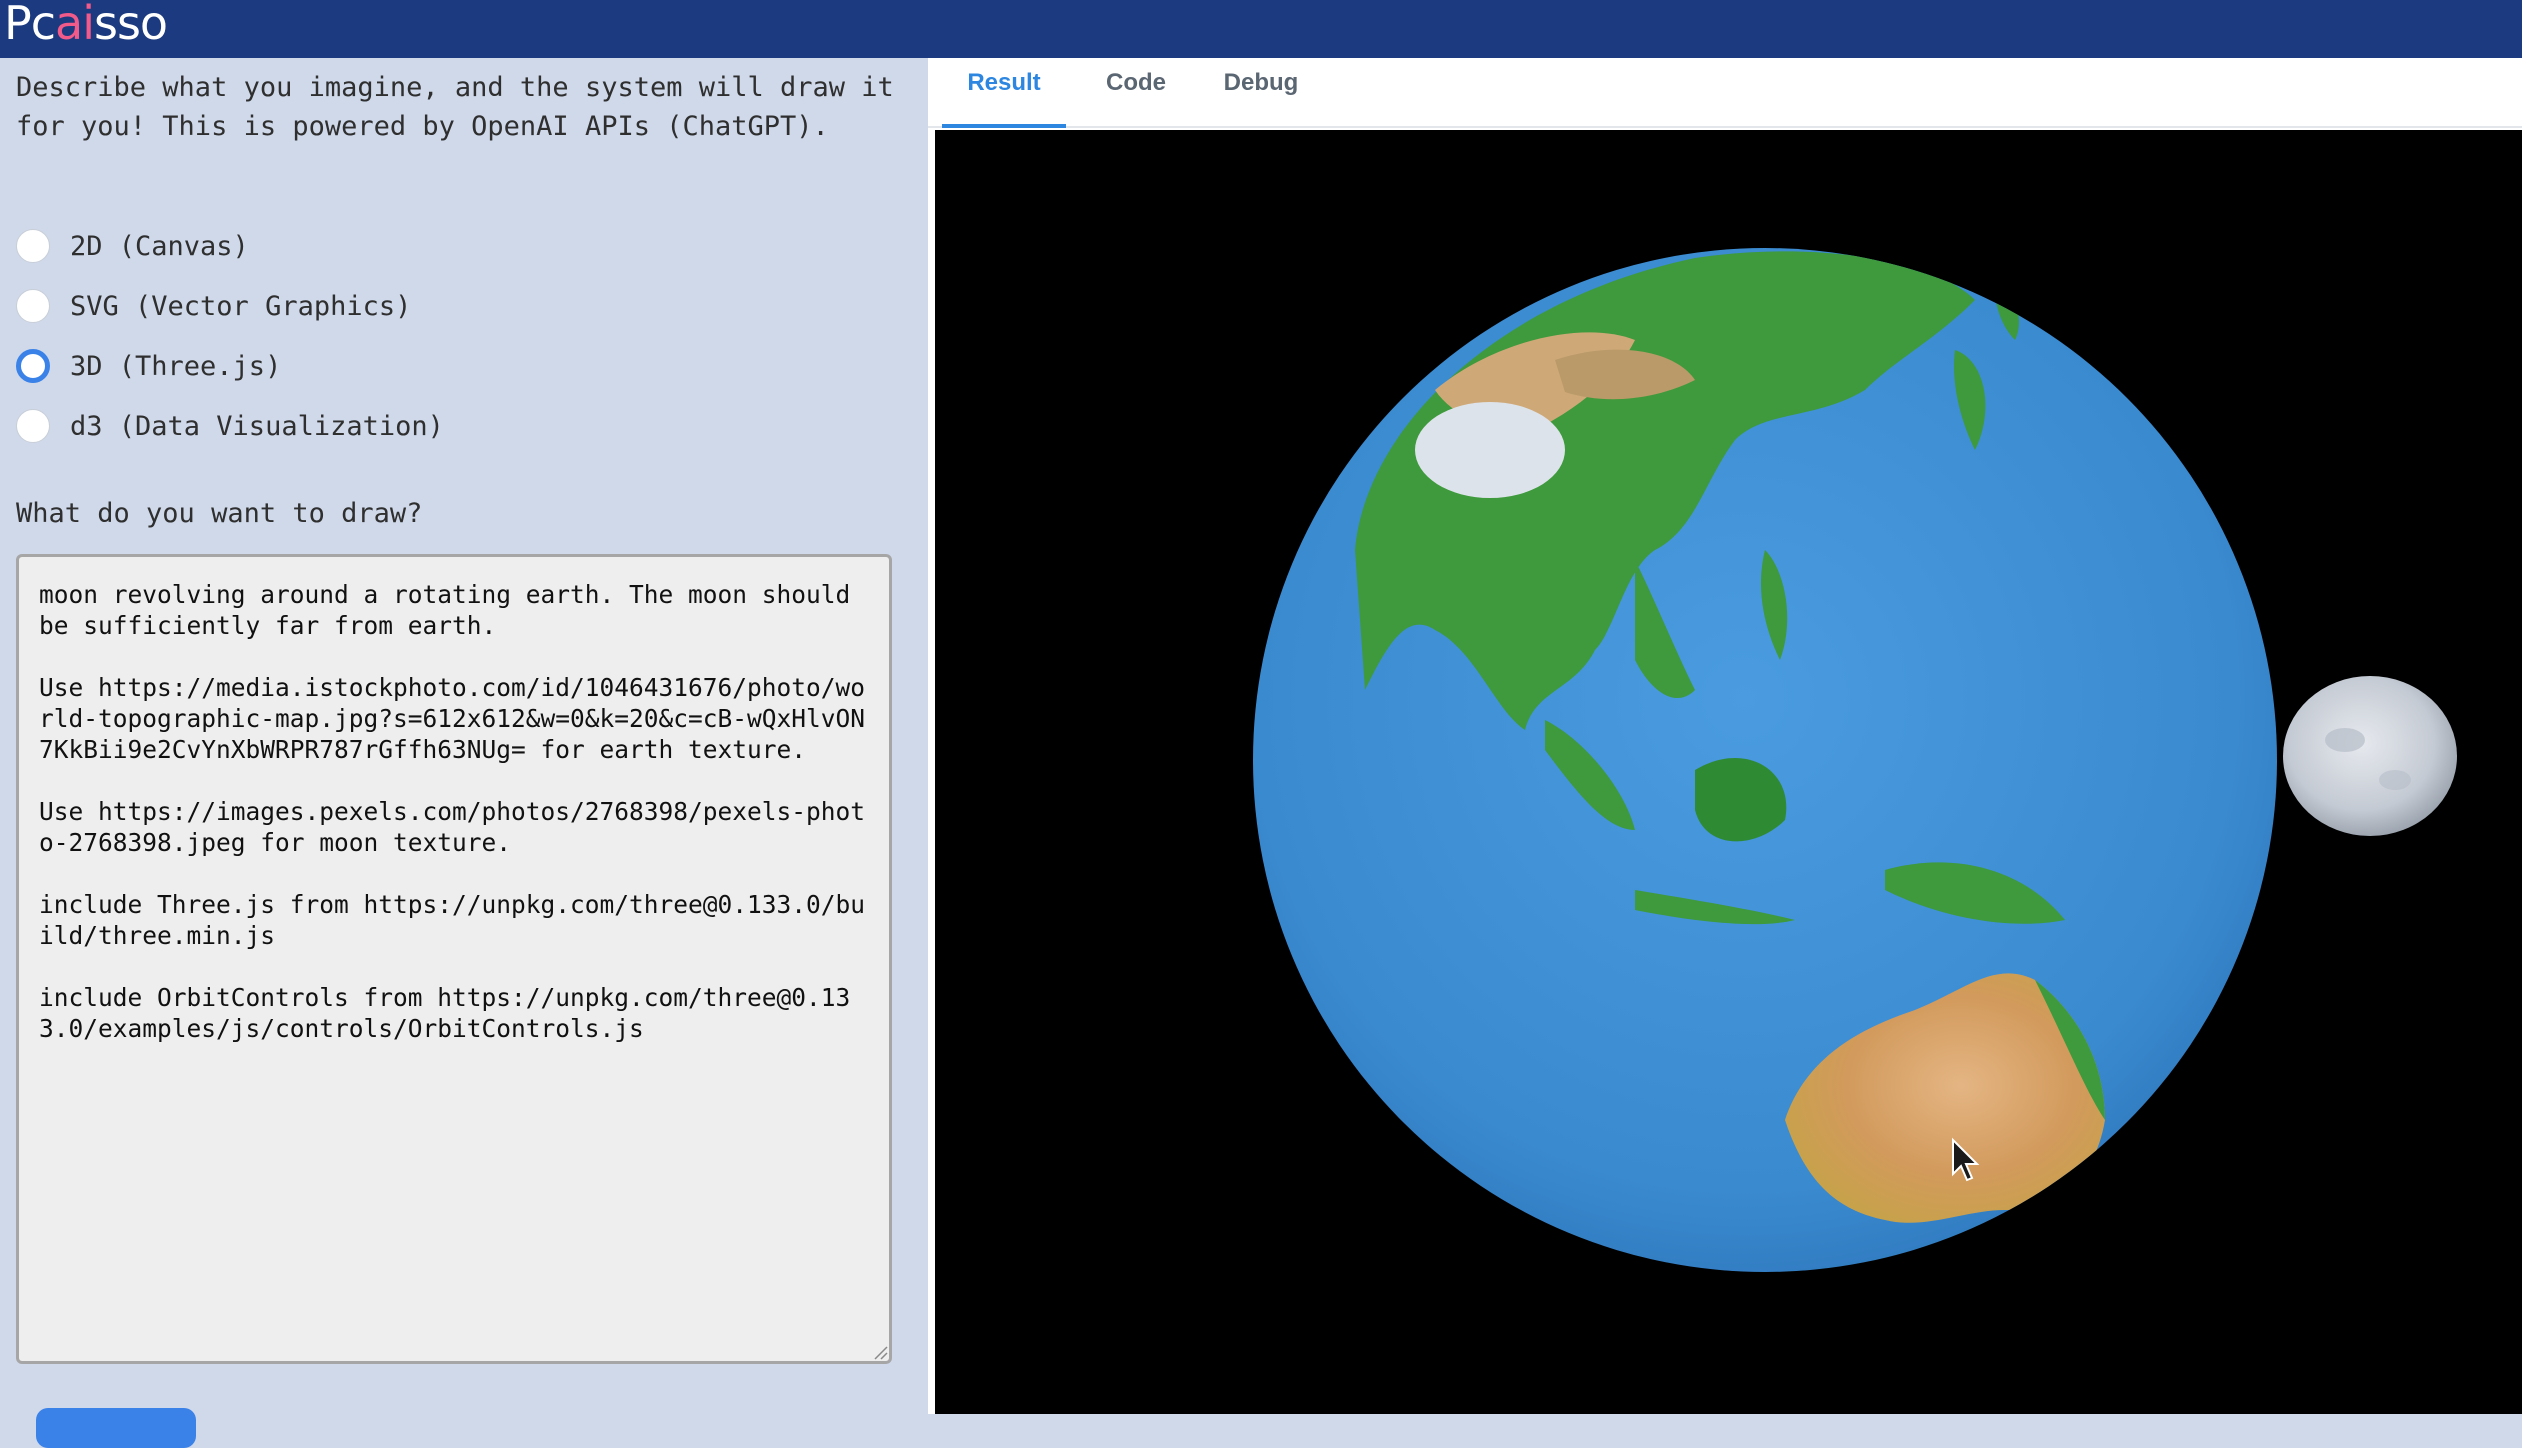 This screenshot has height=1448, width=2522. Describe the element at coordinates (241, 306) in the screenshot. I see `mode-label: SVG (Vector Graphics)` at that location.